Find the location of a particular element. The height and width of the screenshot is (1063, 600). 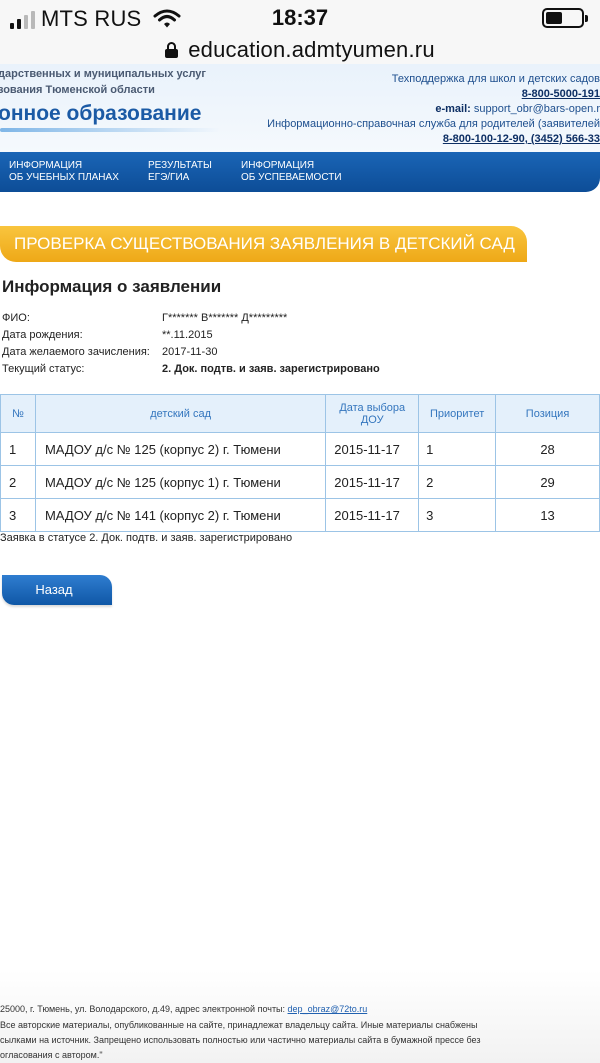

ios-status-bar: MTS RUS 18:37 education.admtyumen.ru is located at coordinates (300, 32).